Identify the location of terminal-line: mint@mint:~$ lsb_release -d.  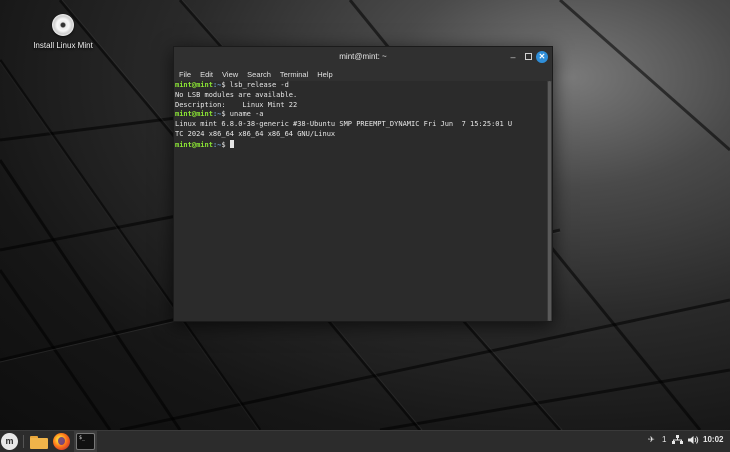
(361, 86).